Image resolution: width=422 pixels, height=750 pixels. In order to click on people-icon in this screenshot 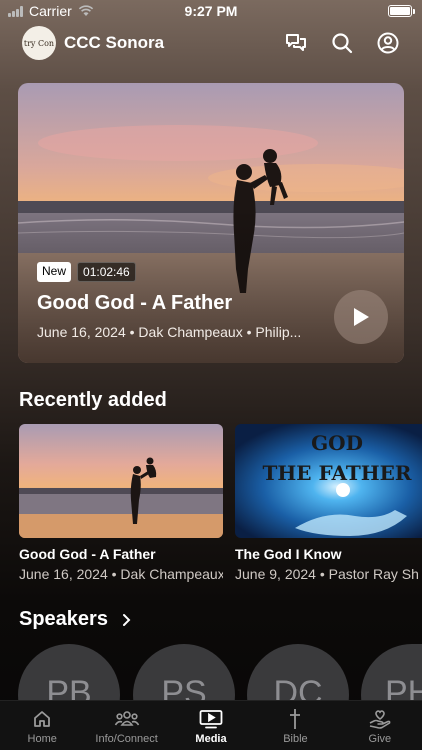, I will do `click(126, 718)`.